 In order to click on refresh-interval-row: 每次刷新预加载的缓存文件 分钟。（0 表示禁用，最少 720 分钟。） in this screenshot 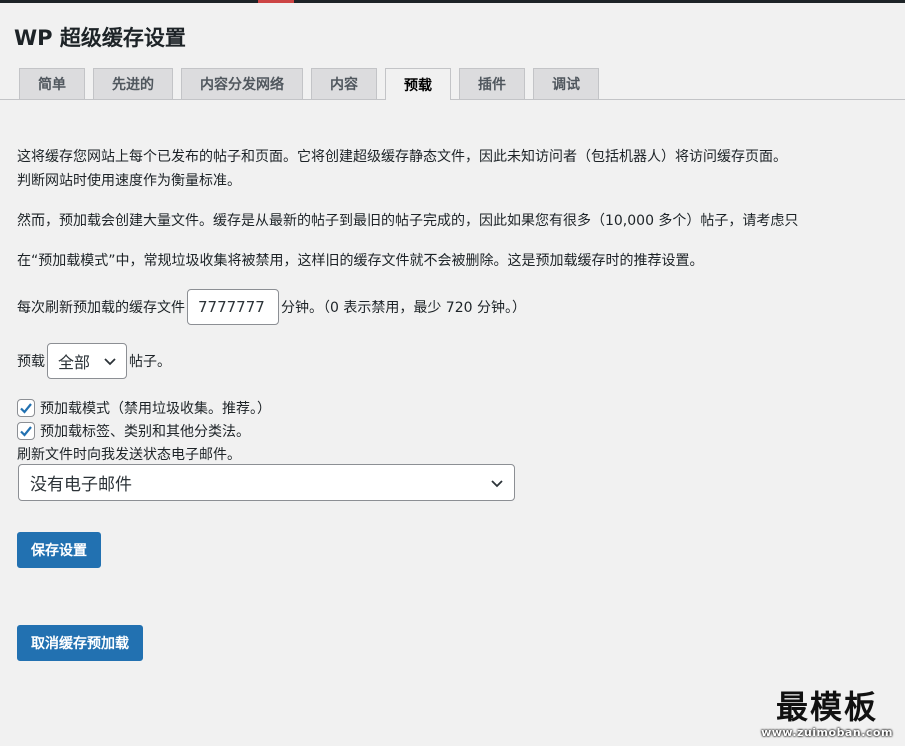, I will do `click(271, 307)`.